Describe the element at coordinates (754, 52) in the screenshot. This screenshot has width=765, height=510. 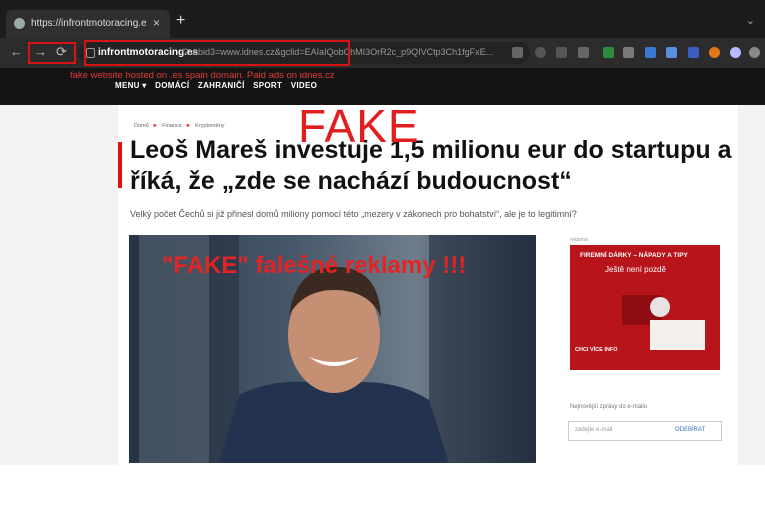
I see `menu-icon` at that location.